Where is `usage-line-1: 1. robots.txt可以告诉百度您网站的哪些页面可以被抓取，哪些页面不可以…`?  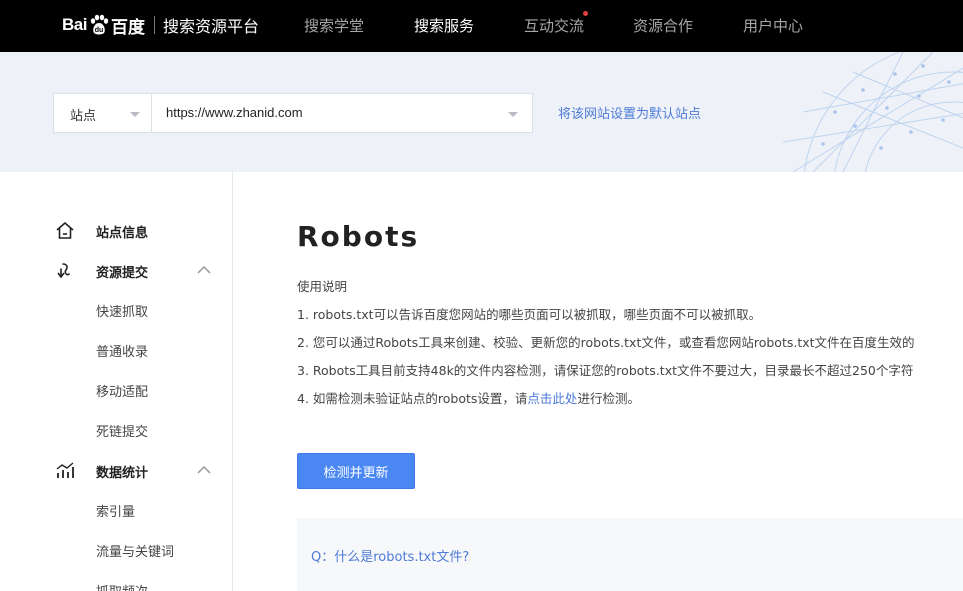
usage-line-1: 1. robots.txt可以告诉百度您网站的哪些页面可以被抓取，哪些页面不可以… is located at coordinates (529, 314).